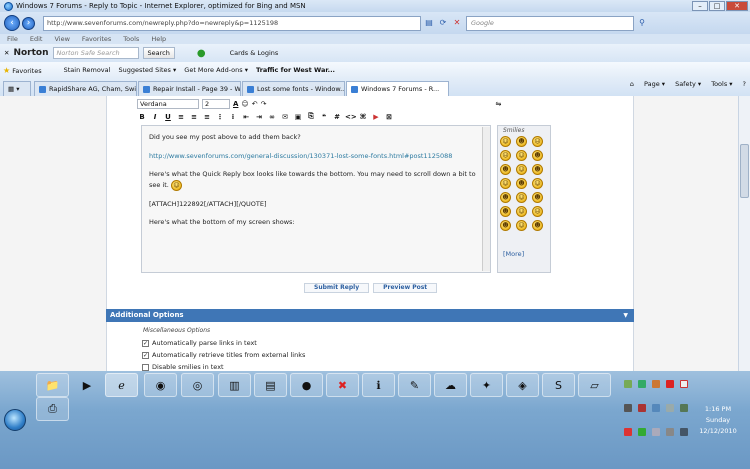 The image size is (750, 469). I want to click on spoiler-icon: ⊠, so click(389, 117).